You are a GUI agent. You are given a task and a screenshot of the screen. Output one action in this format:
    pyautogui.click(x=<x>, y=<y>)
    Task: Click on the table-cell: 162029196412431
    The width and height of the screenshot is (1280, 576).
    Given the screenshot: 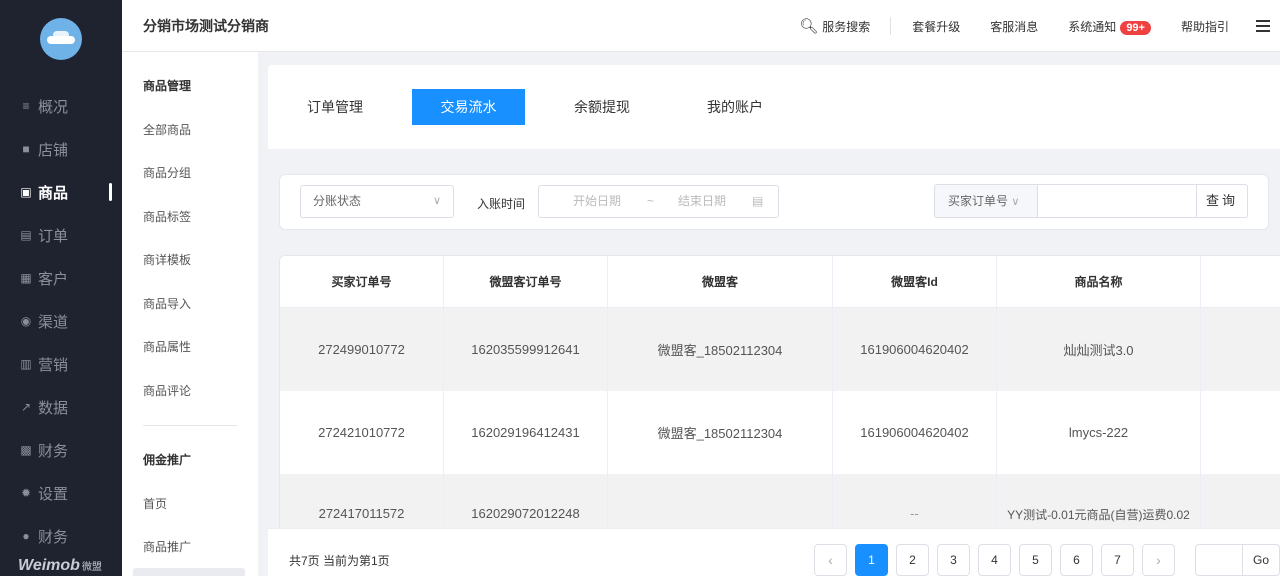 What is the action you would take?
    pyautogui.click(x=526, y=432)
    